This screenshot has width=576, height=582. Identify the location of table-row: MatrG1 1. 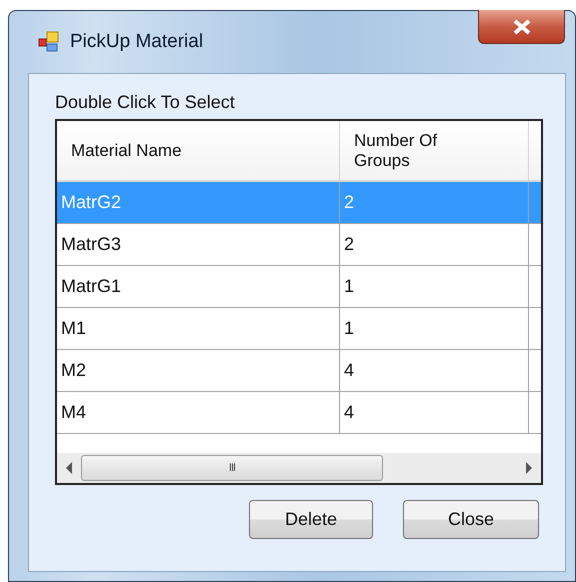
(299, 287).